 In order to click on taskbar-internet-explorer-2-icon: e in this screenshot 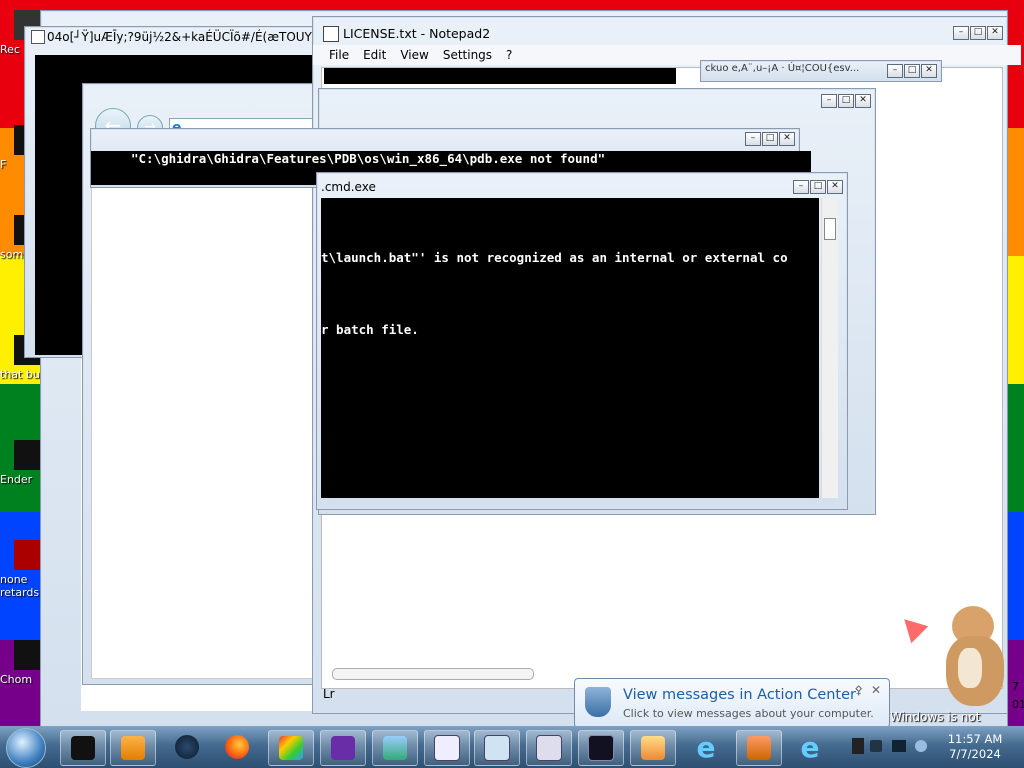, I will do `click(810, 747)`.